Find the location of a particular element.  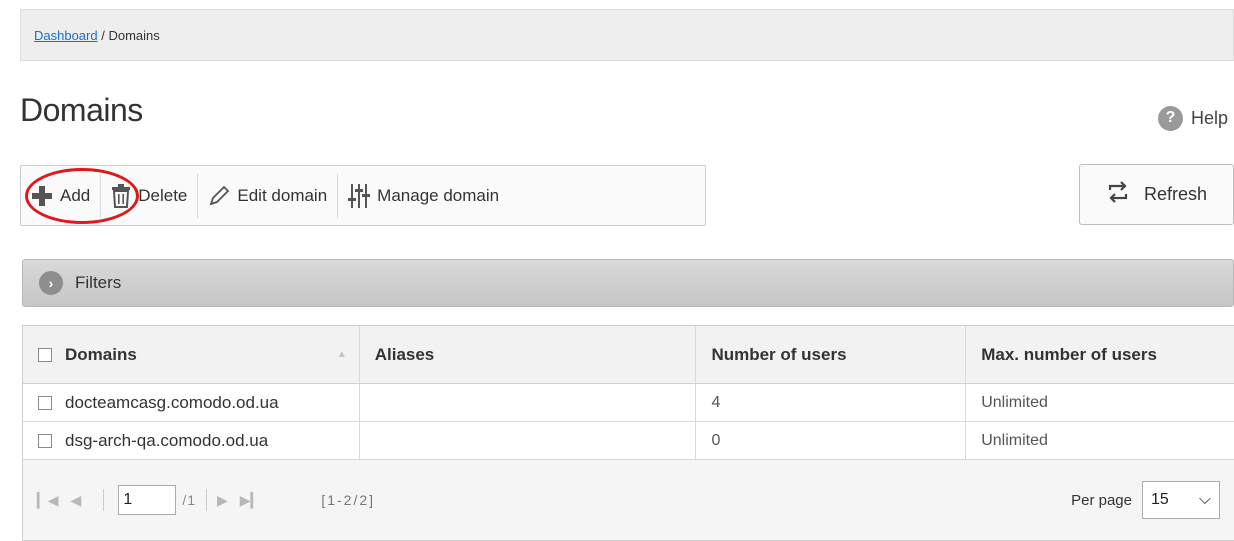

breadcrumb-dashboard-link: Dashboard is located at coordinates (66, 35).